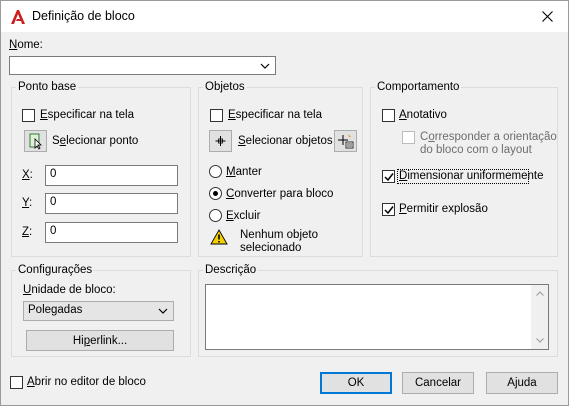 The image size is (569, 406). What do you see at coordinates (28, 115) in the screenshot?
I see `base-specify-checkbox` at bounding box center [28, 115].